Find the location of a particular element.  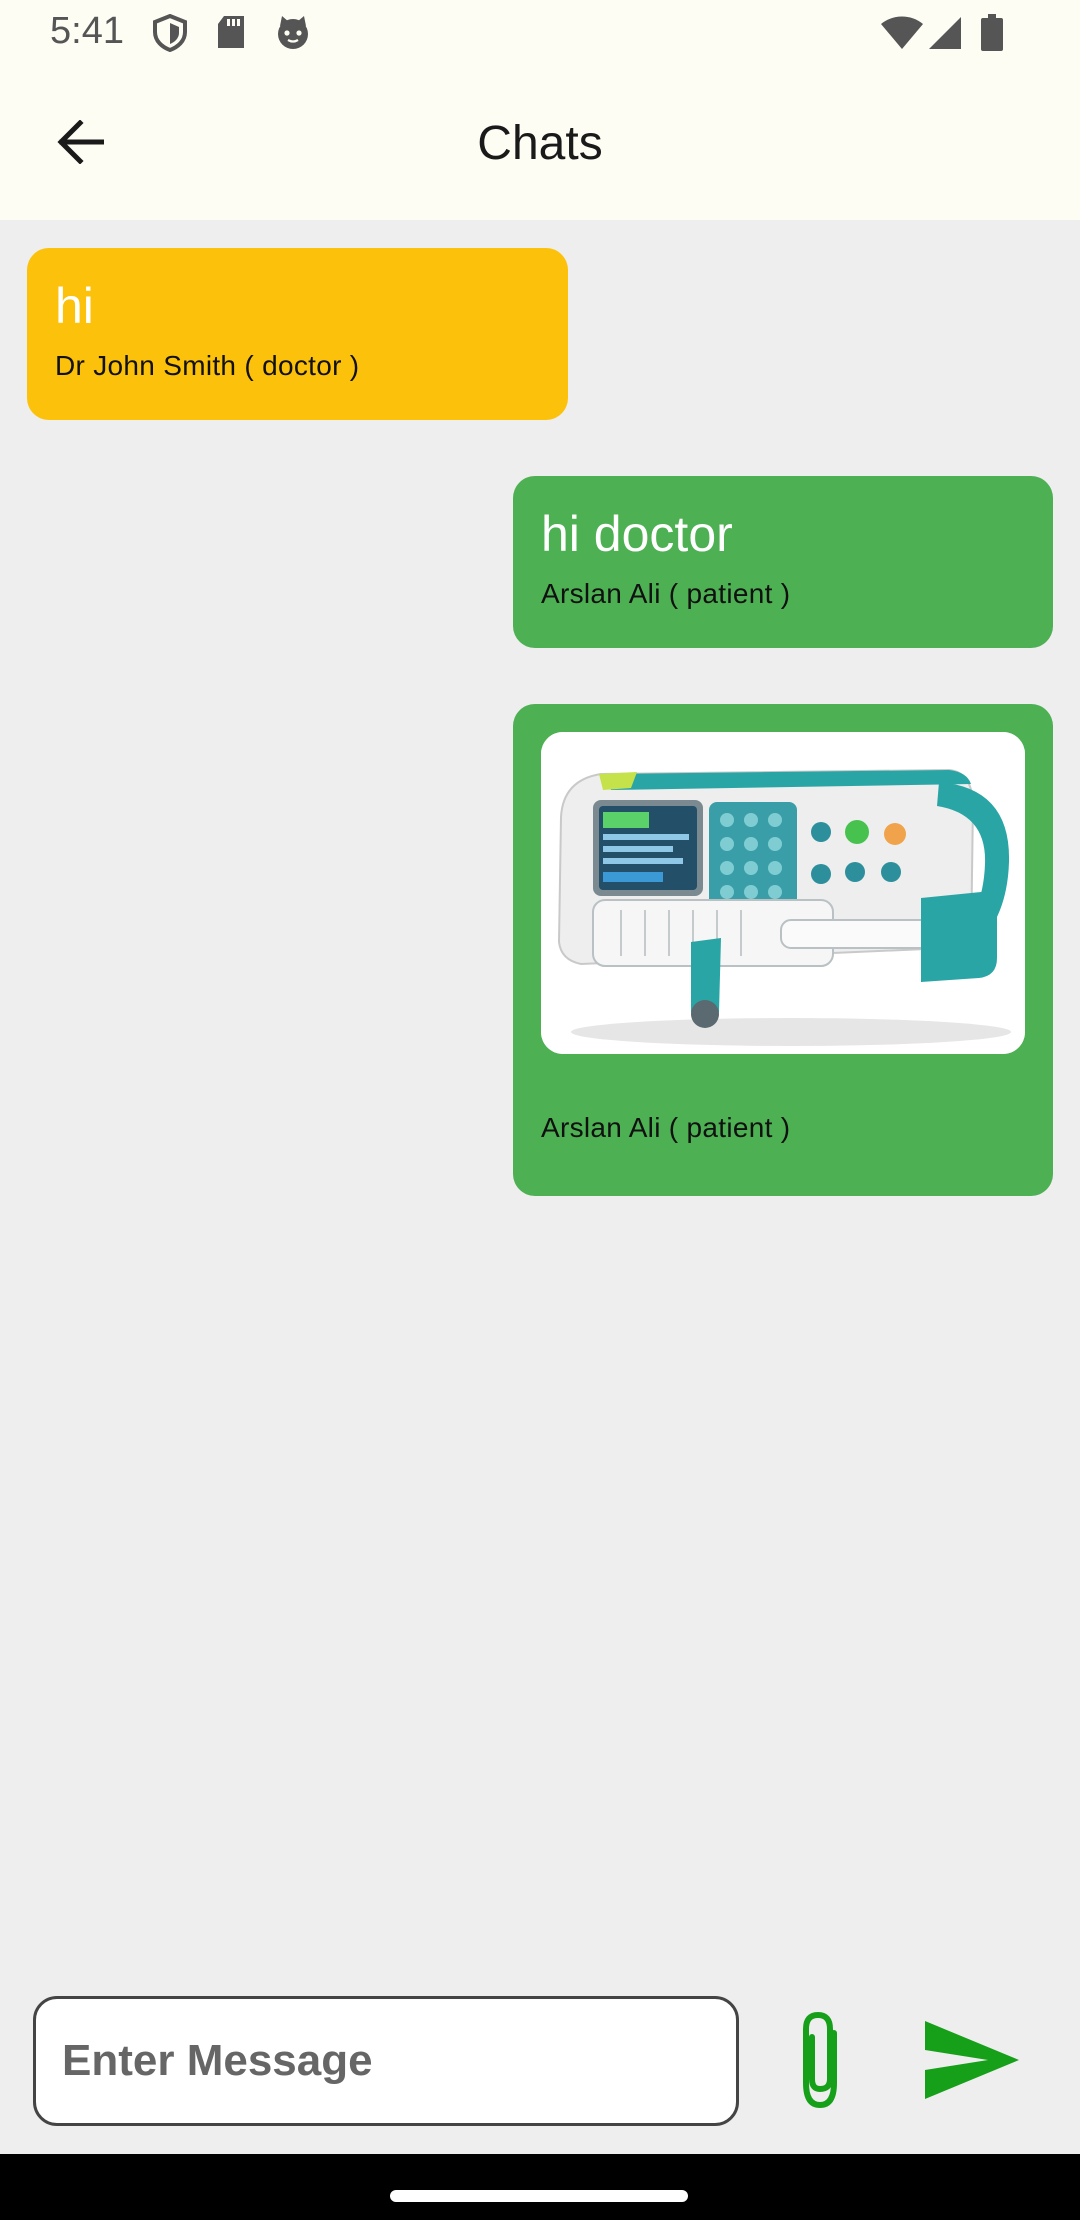

wifi-icon is located at coordinates (902, 35).